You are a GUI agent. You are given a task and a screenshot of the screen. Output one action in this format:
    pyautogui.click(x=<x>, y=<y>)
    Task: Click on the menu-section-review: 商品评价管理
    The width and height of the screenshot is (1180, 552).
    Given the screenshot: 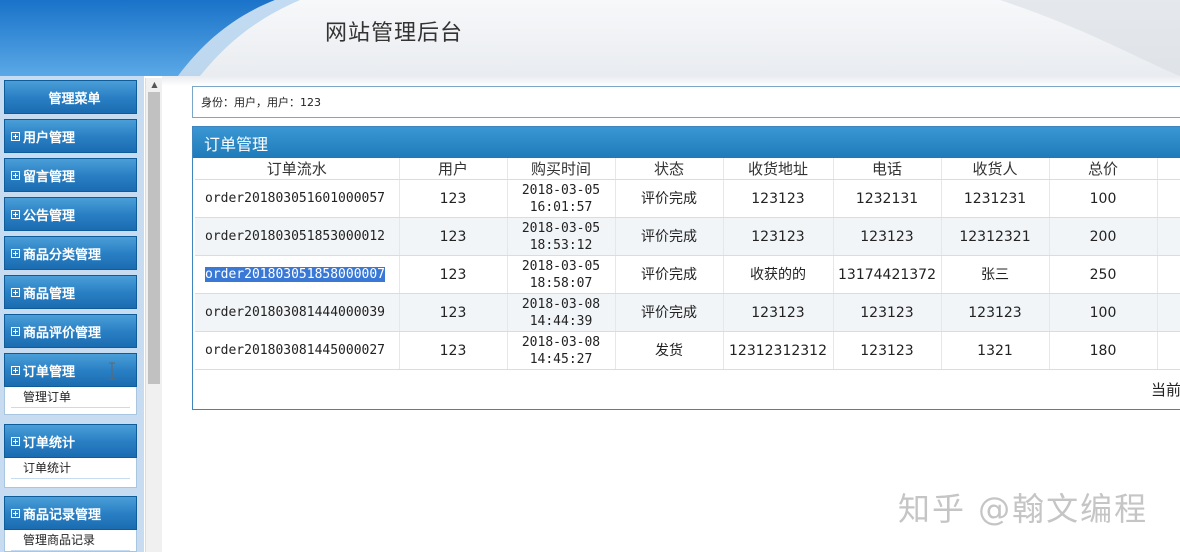 What is the action you would take?
    pyautogui.click(x=70, y=331)
    